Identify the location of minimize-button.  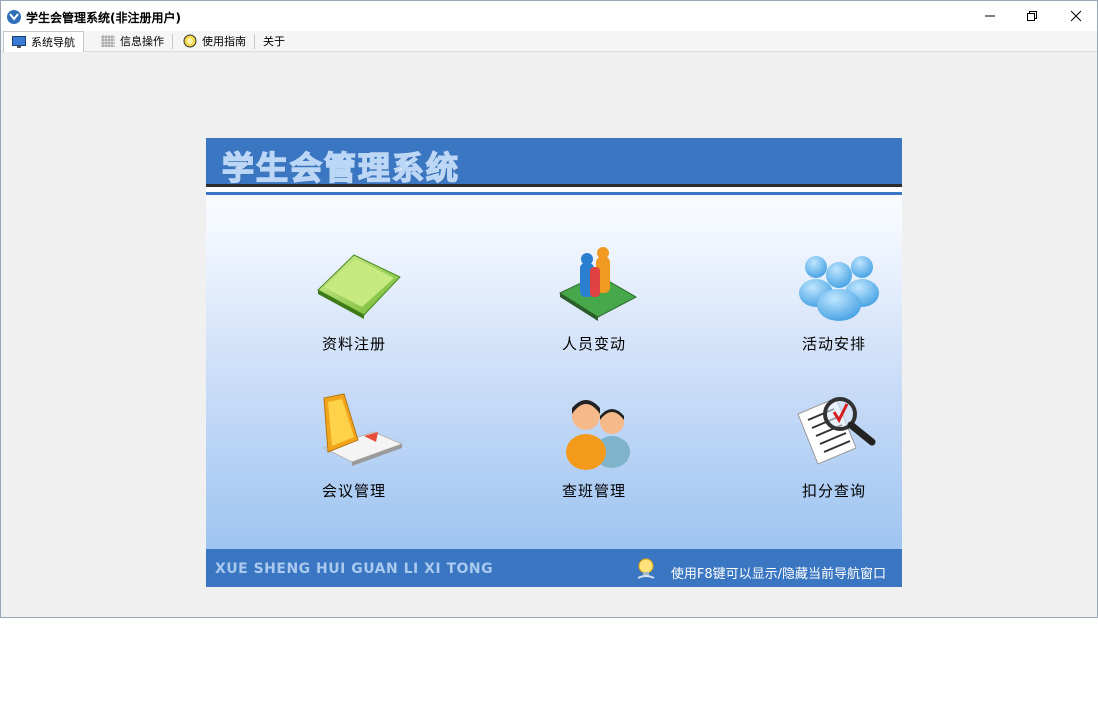
(990, 16).